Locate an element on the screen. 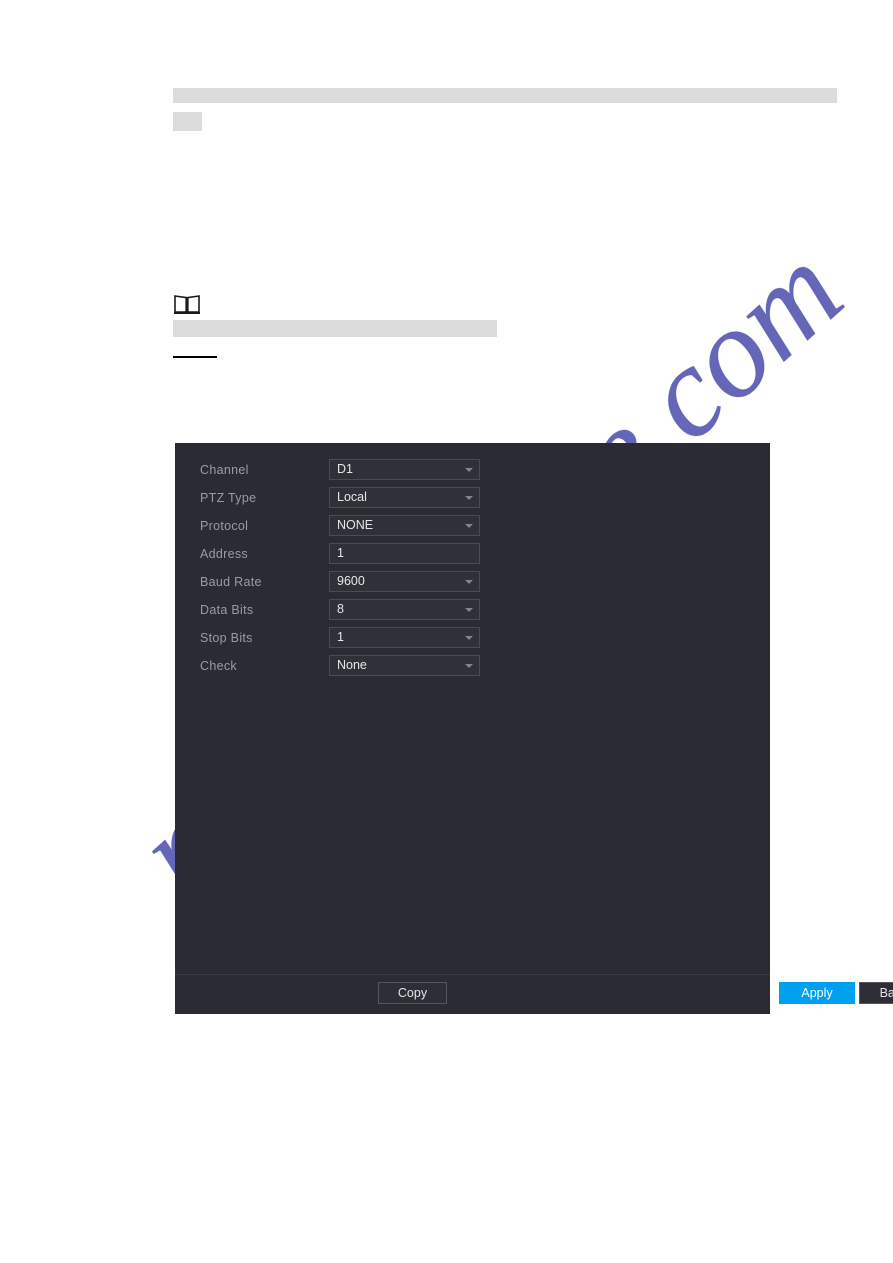 This screenshot has width=893, height=1263. dropdown-data-bits: 8 is located at coordinates (404, 609).